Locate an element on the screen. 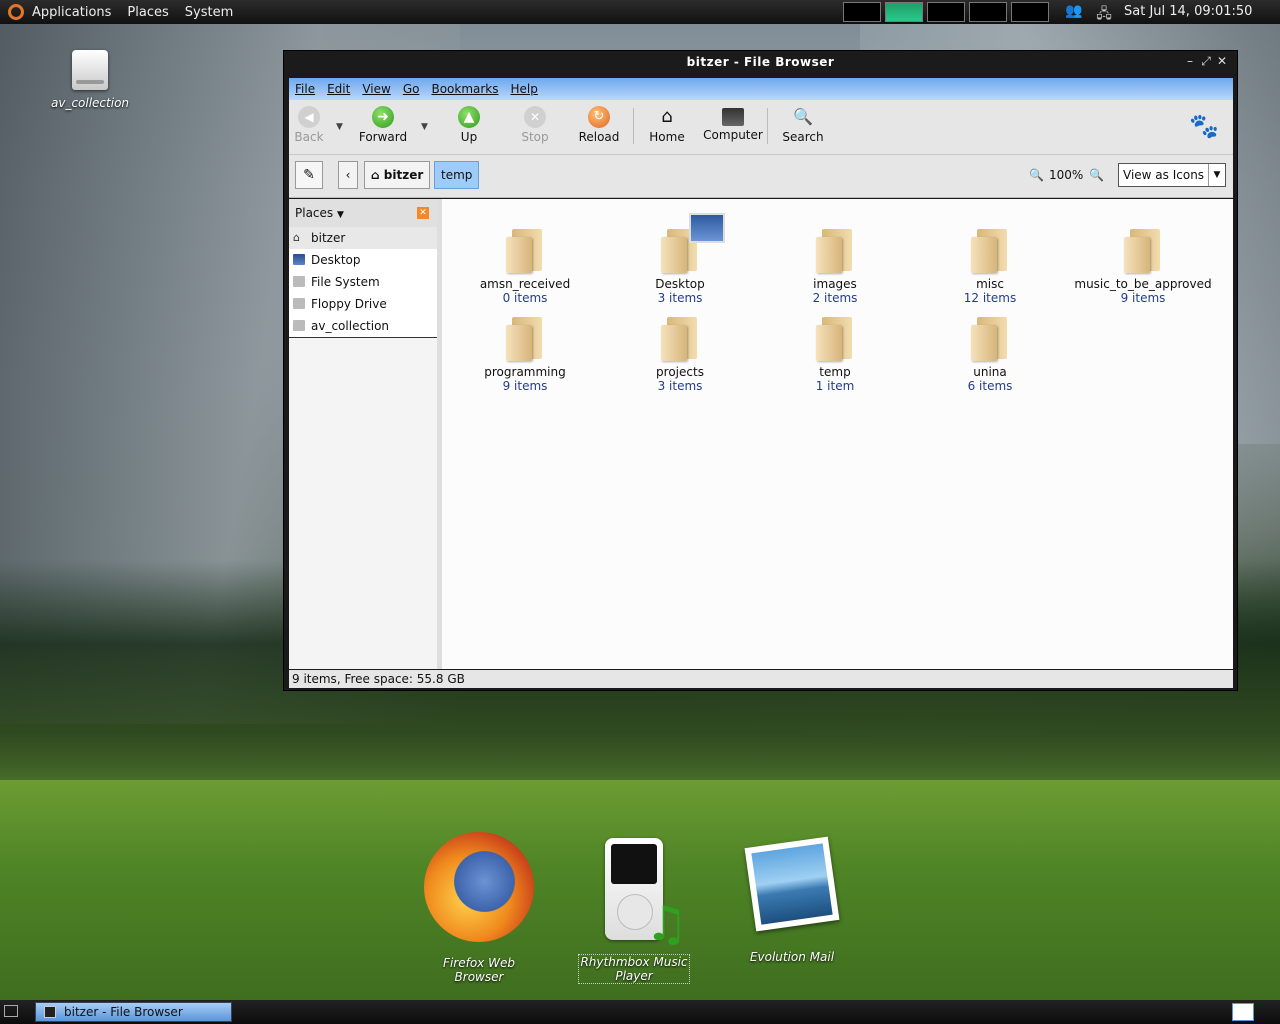 Image resolution: width=1280 pixels, height=1024 pixels. forward-button: ➜ Forward is located at coordinates (383, 125).